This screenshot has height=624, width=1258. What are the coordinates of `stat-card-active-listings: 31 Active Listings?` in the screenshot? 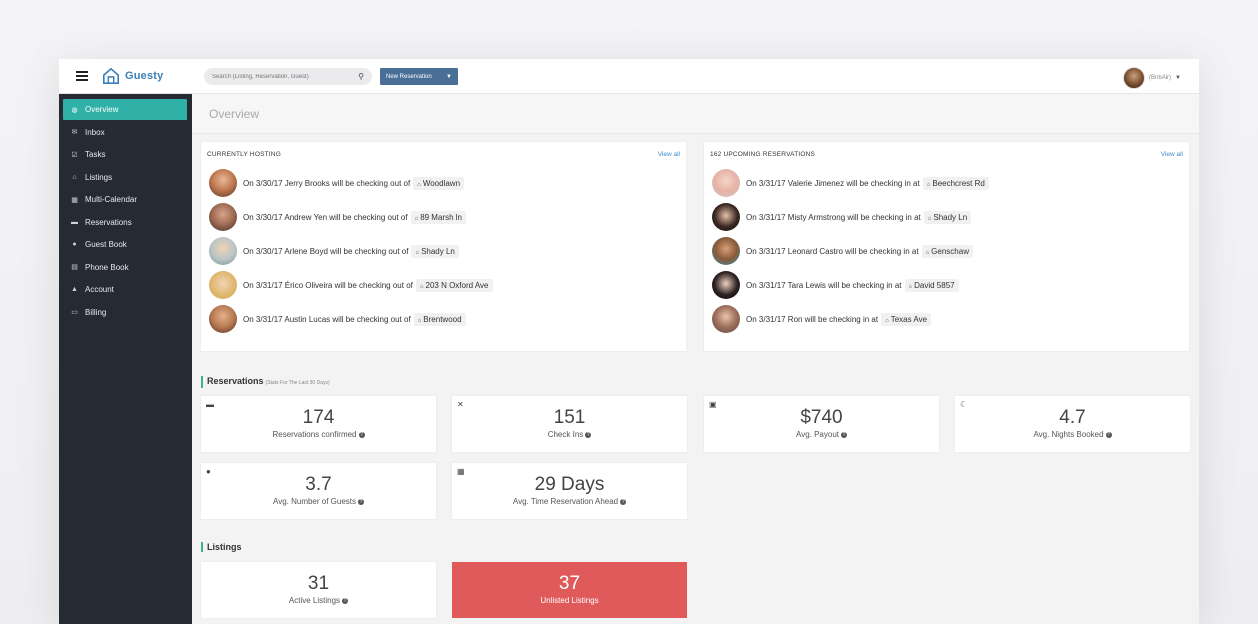 It's located at (318, 590).